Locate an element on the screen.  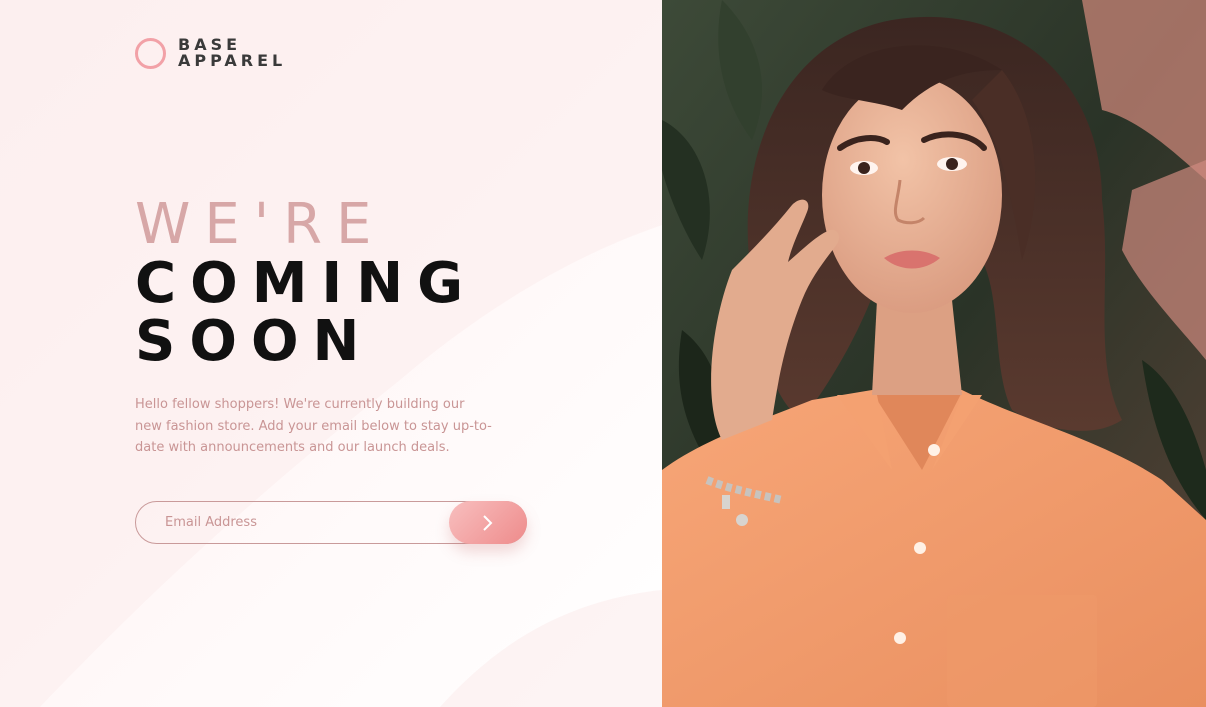
logo-wordmark: BASE APPAREL is located at coordinates (232, 53).